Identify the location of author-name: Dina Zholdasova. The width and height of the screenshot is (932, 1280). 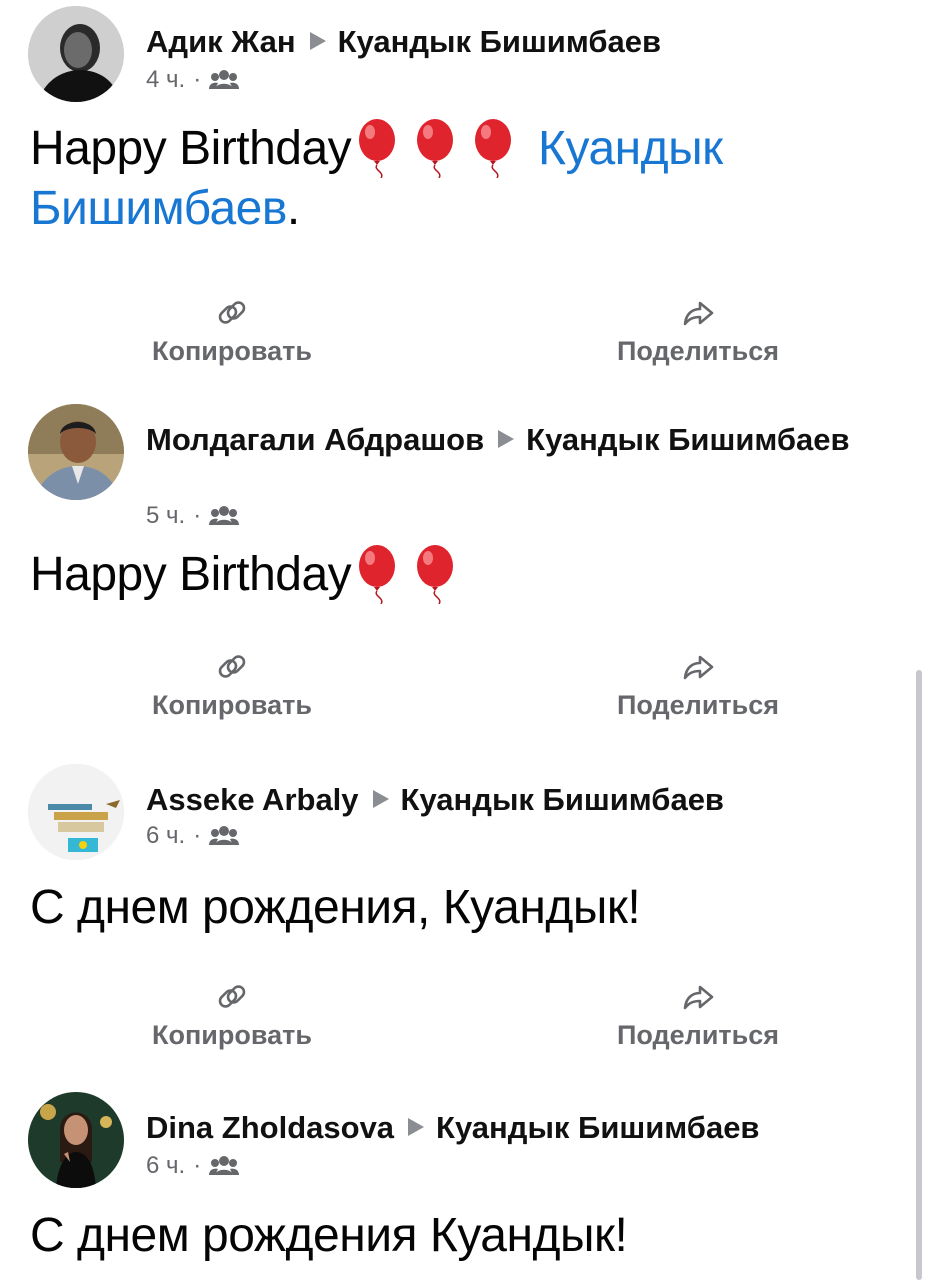
(270, 1127).